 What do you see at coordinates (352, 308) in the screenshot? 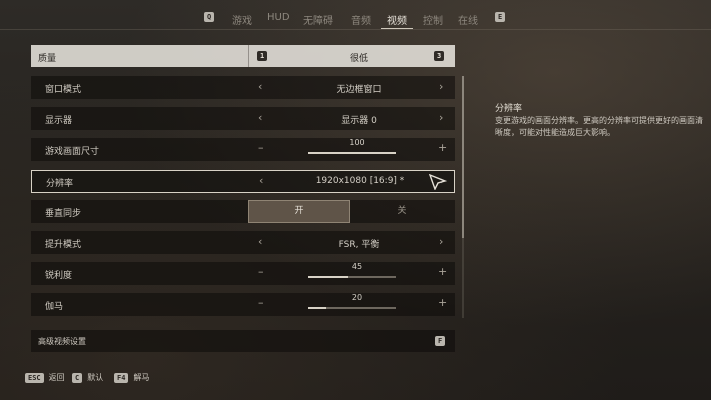
I see `gamma-slider` at bounding box center [352, 308].